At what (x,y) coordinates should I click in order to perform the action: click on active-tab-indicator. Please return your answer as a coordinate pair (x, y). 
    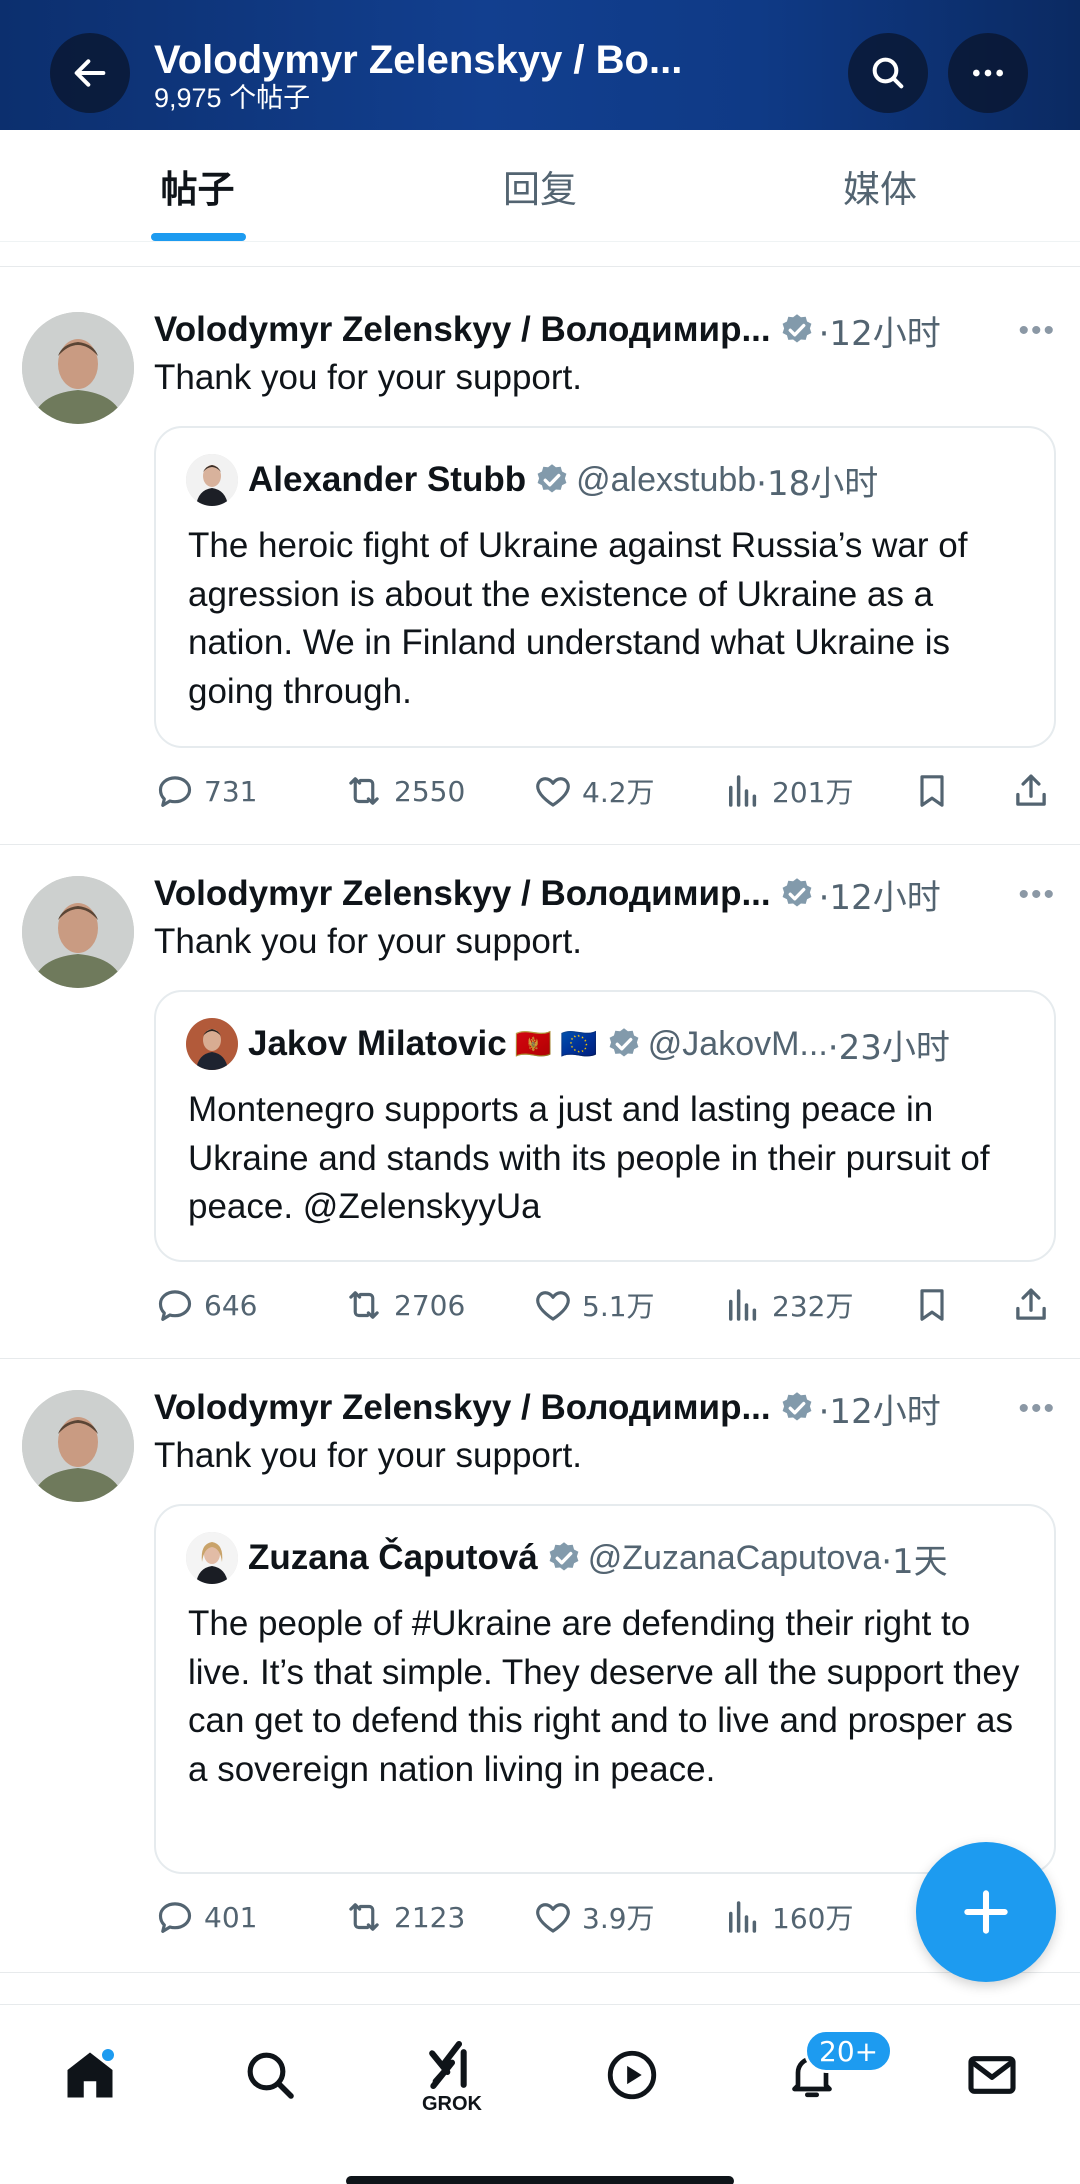
    Looking at the image, I should click on (198, 237).